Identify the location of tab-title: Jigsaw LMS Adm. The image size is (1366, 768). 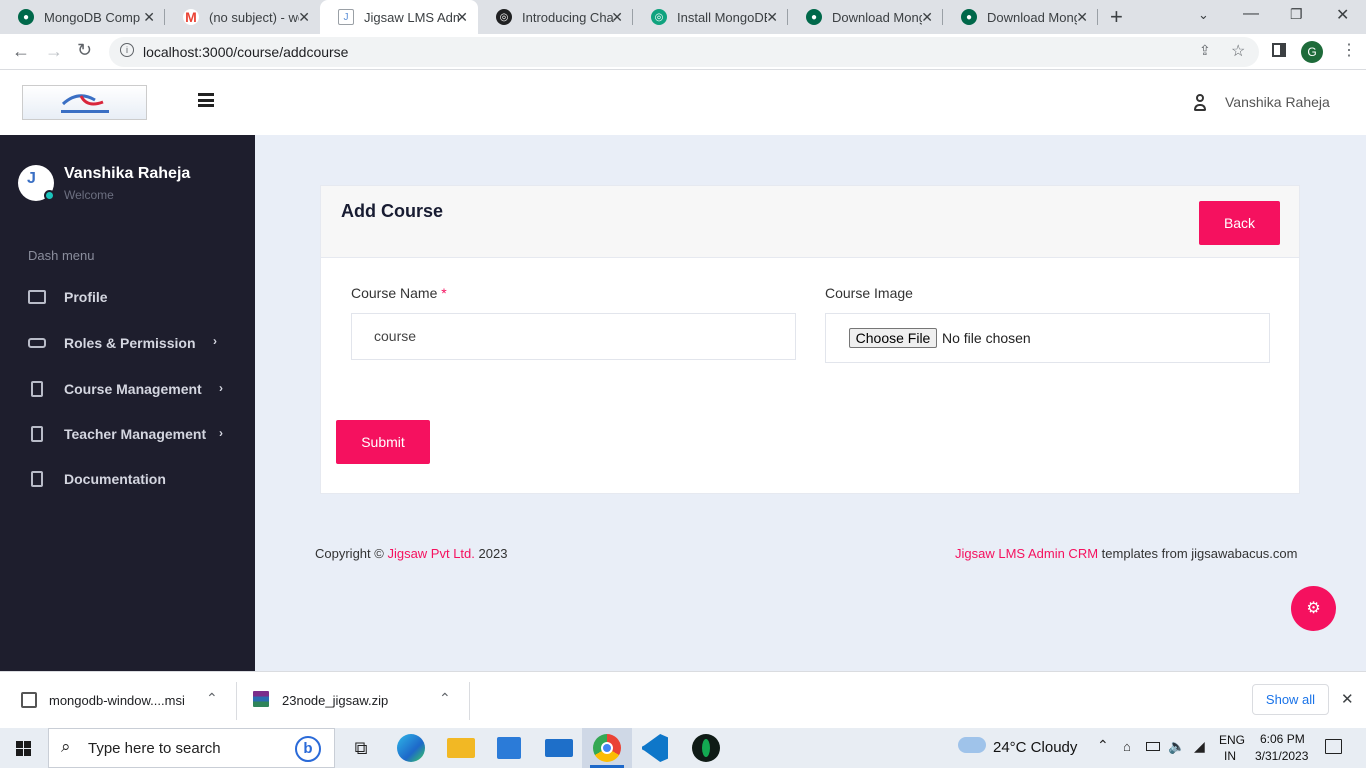
(411, 17).